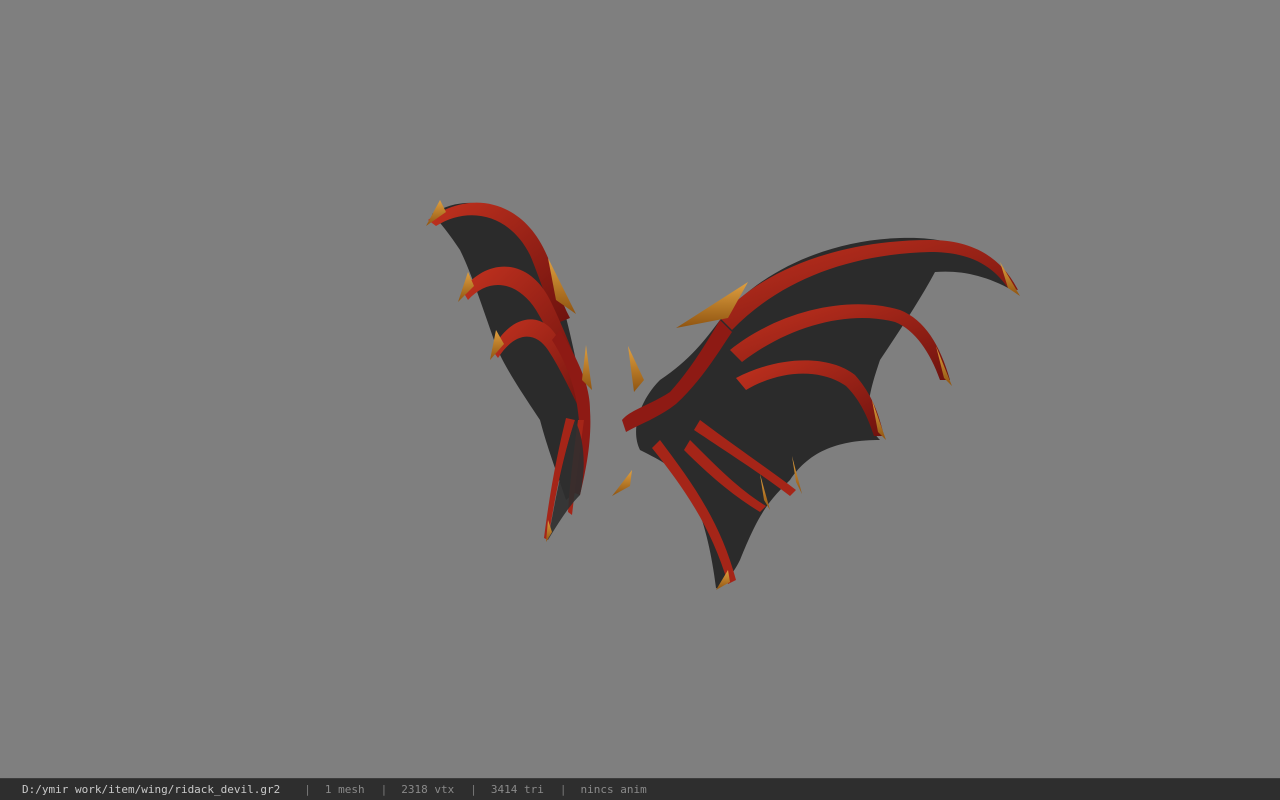 This screenshot has height=800, width=1280. Describe the element at coordinates (613, 789) in the screenshot. I see `animation-status-label: nincs anim` at that location.